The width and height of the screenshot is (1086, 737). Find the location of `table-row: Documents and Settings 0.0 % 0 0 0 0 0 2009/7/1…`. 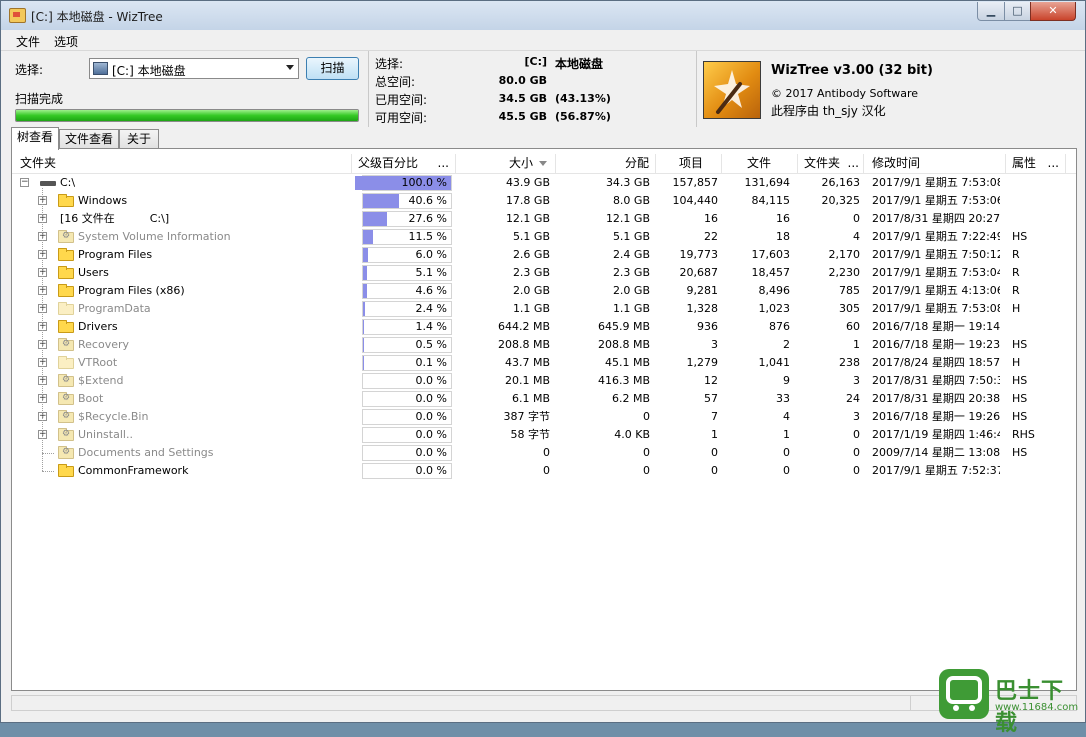

table-row: Documents and Settings 0.0 % 0 0 0 0 0 2009/7/1… is located at coordinates (544, 453).